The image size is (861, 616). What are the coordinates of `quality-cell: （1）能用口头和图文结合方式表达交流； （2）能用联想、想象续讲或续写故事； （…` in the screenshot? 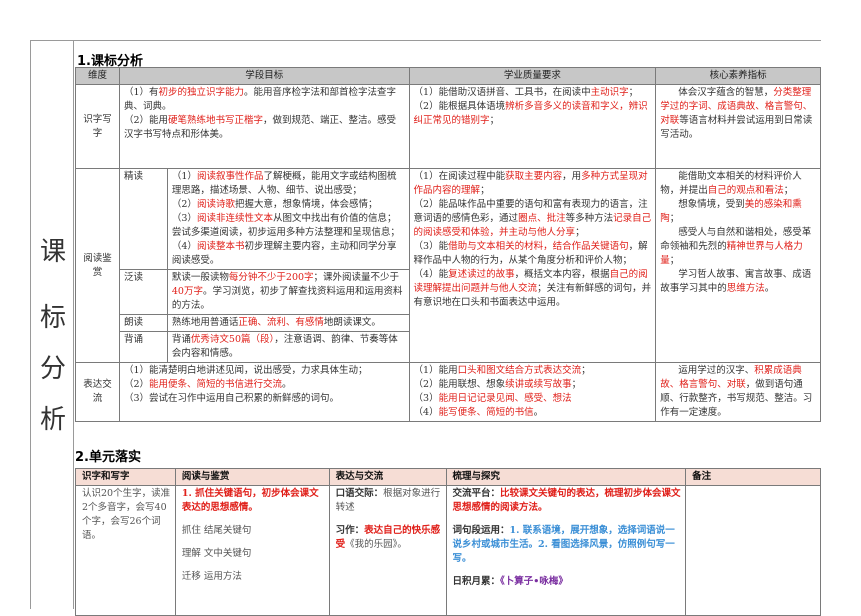 It's located at (532, 392).